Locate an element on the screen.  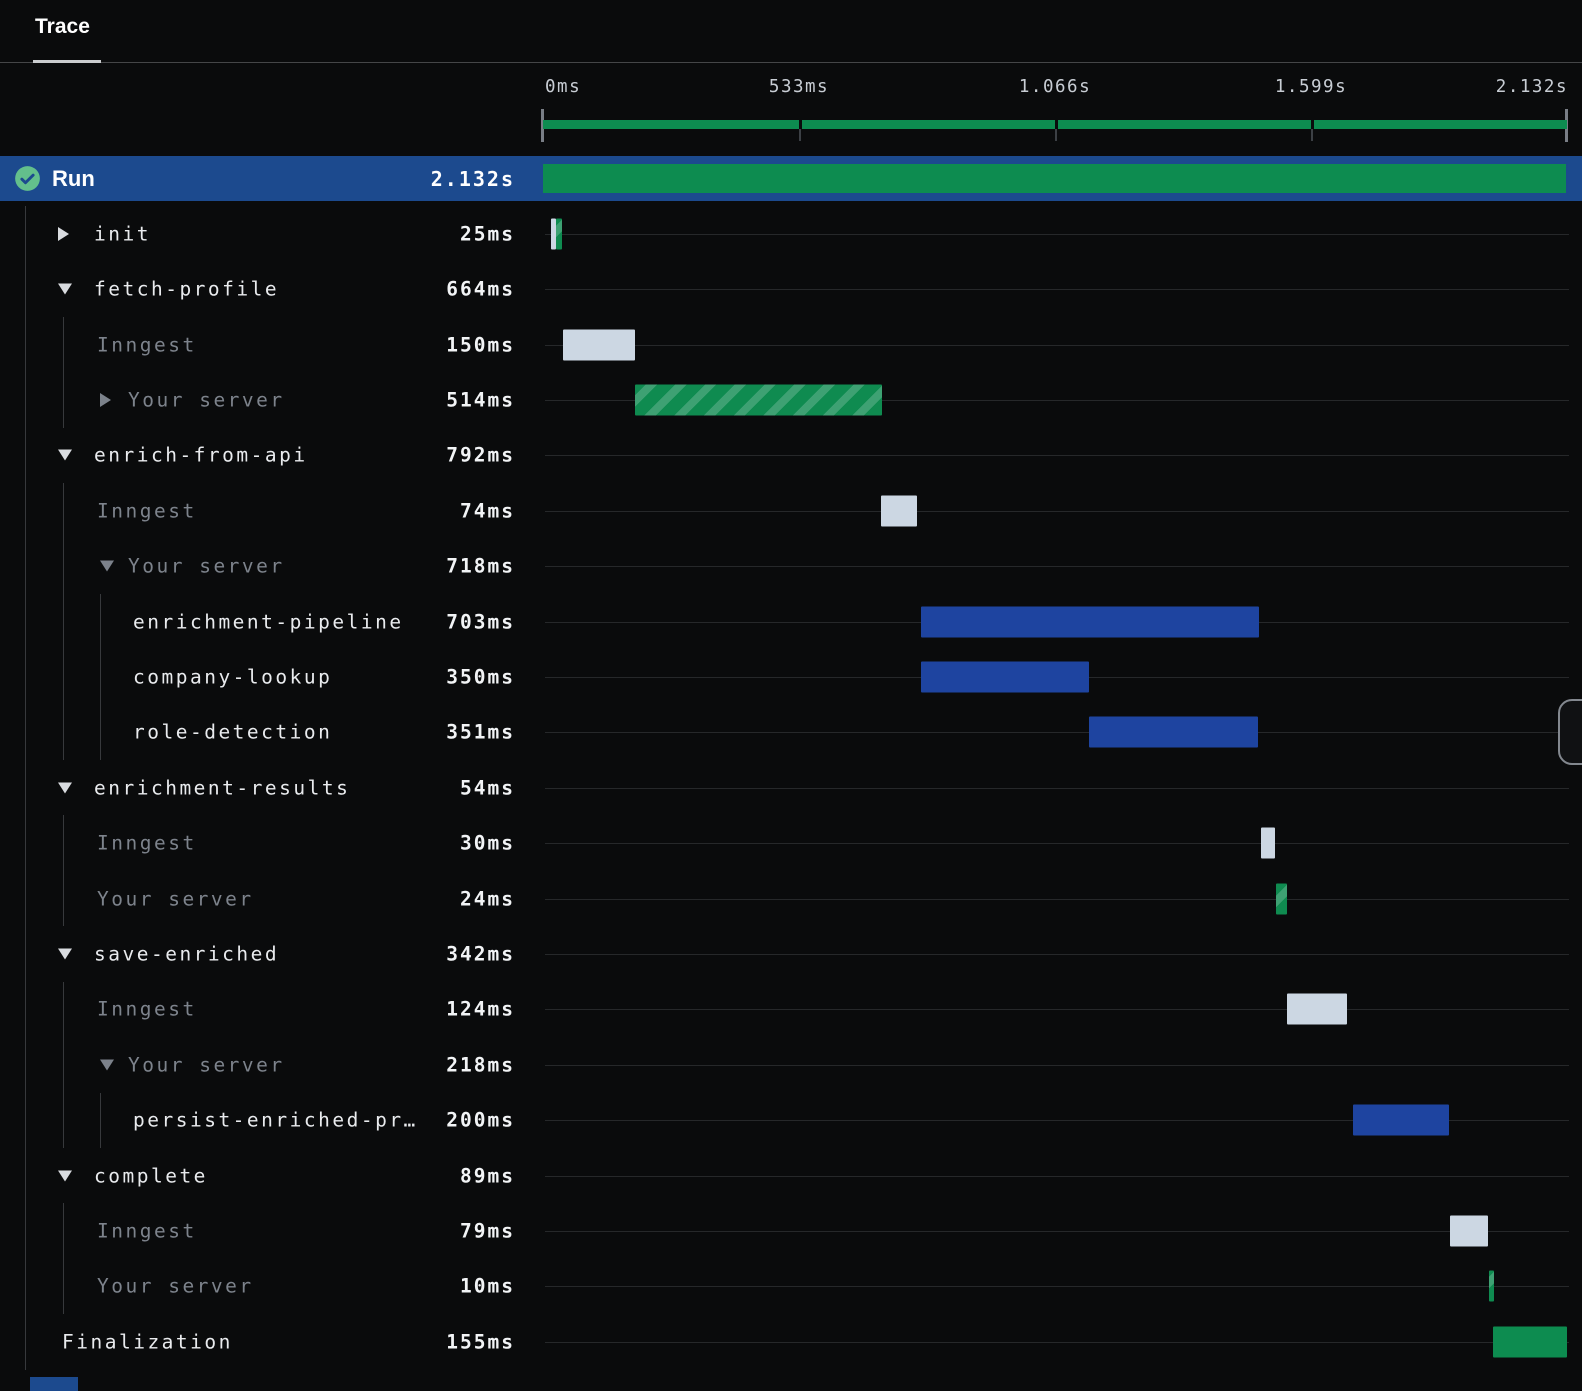
span-name: init is located at coordinates (122, 234).